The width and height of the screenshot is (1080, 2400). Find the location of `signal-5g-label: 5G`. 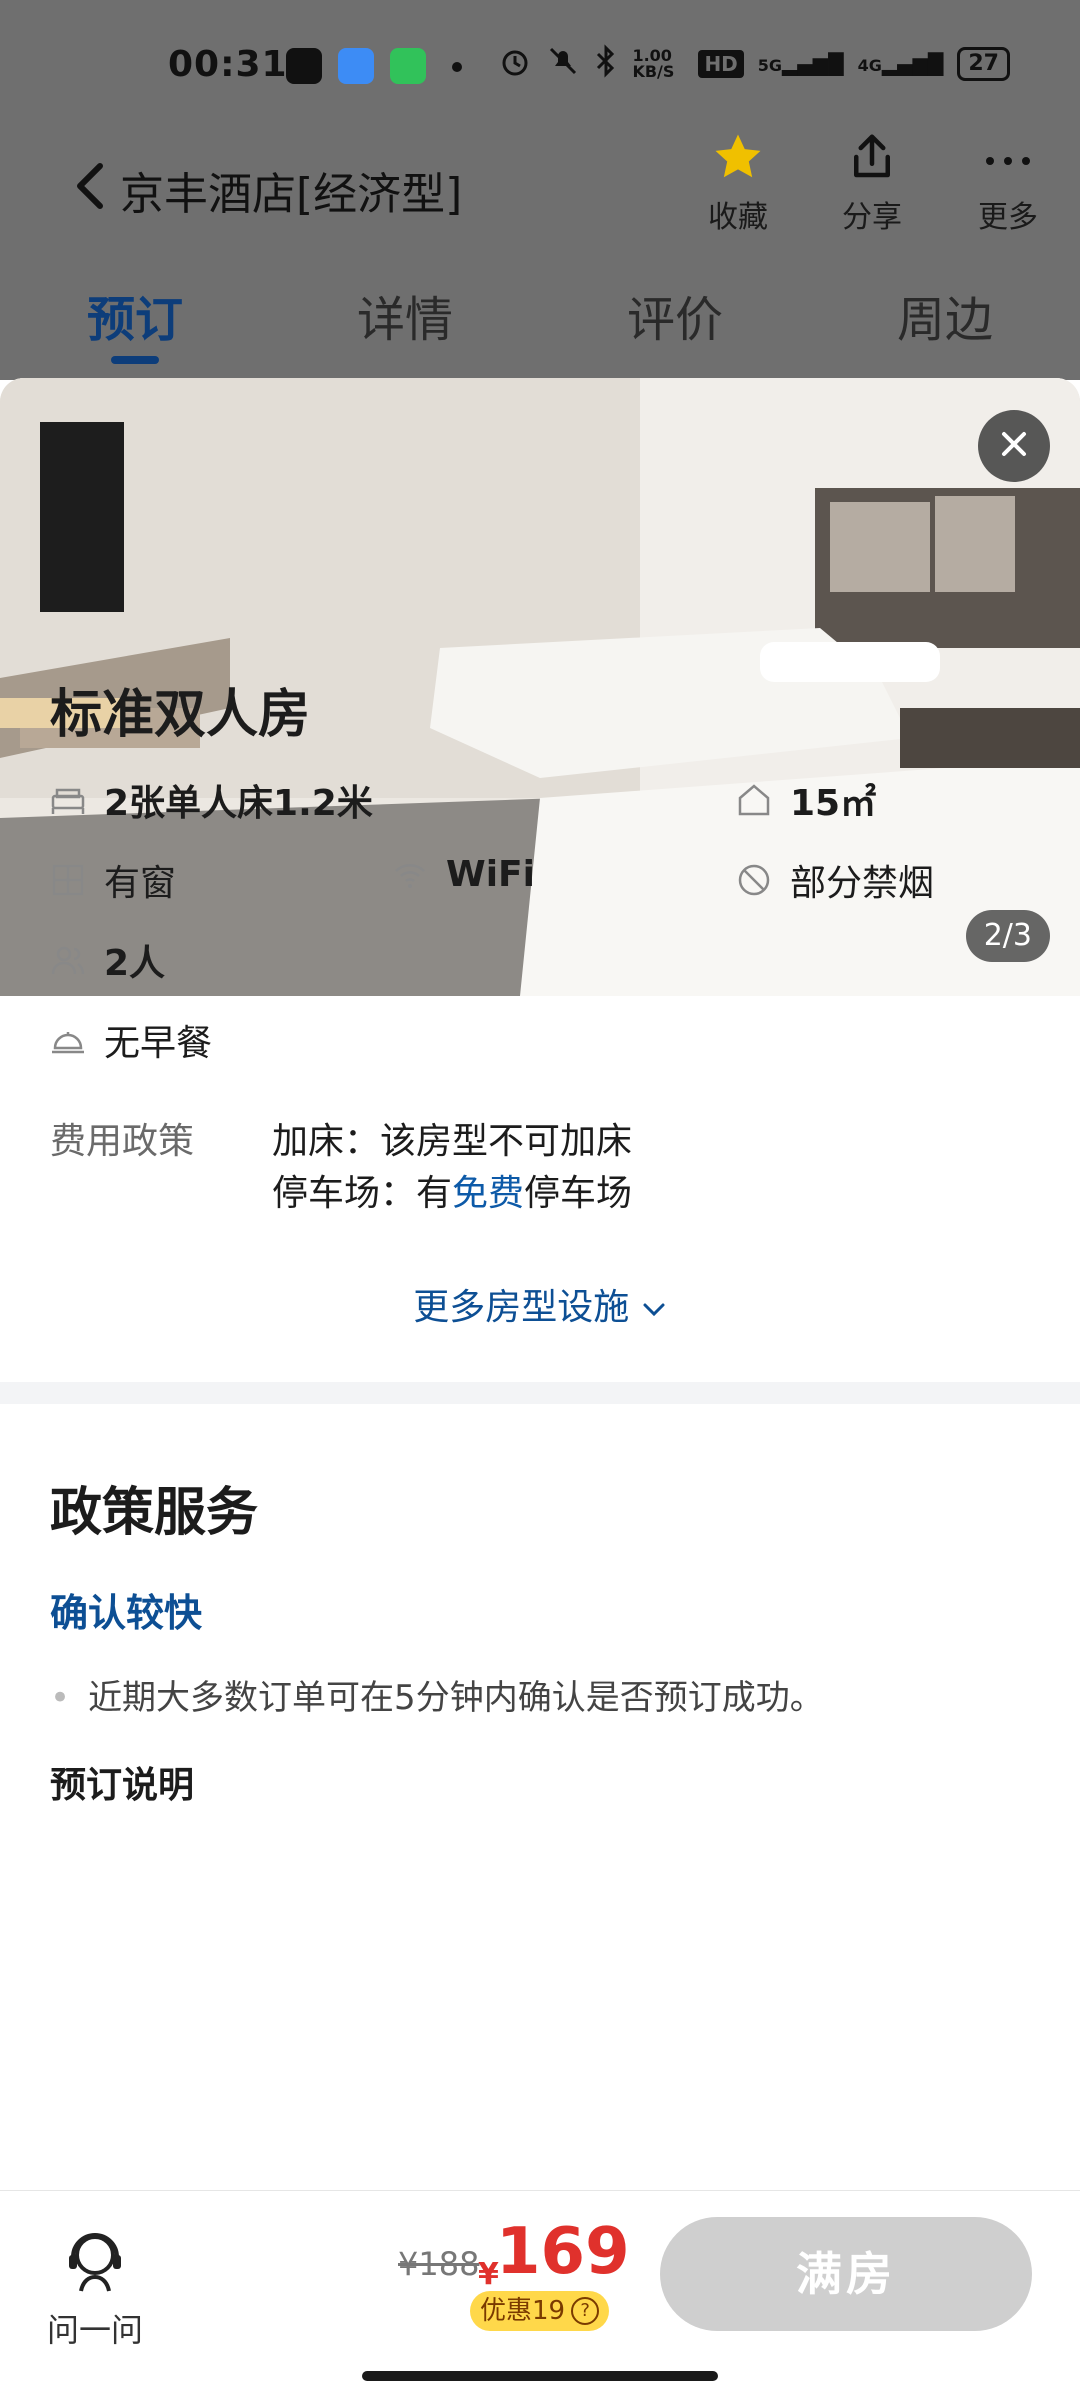

signal-5g-label: 5G is located at coordinates (770, 65).